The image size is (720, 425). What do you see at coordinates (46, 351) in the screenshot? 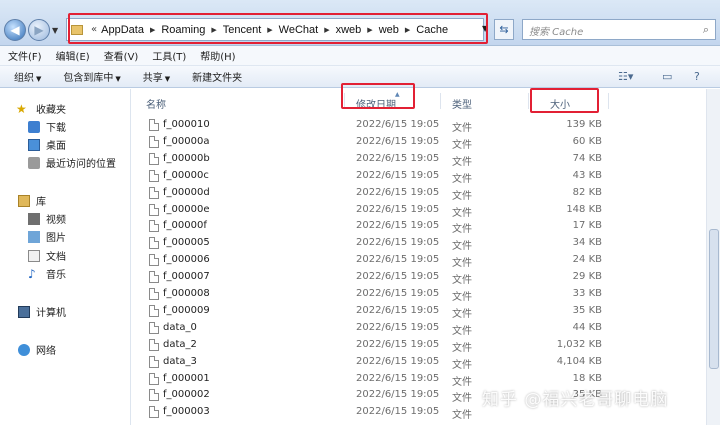
I see `nav-network-label: 网络` at bounding box center [46, 351].